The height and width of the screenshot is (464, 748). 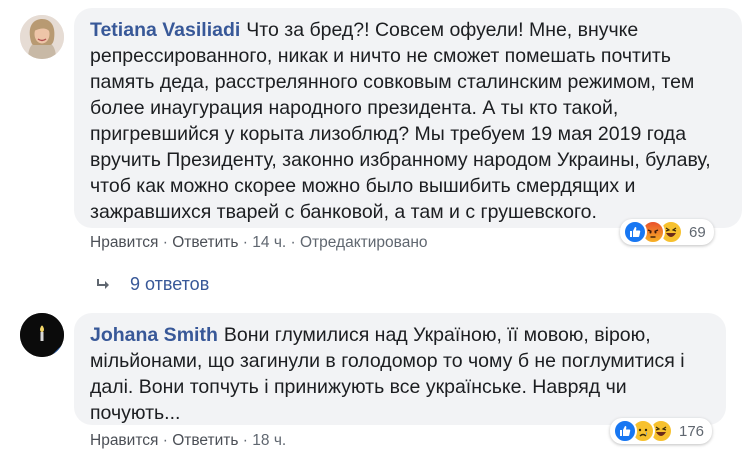 What do you see at coordinates (104, 285) in the screenshot?
I see `reply-arrow-icon` at bounding box center [104, 285].